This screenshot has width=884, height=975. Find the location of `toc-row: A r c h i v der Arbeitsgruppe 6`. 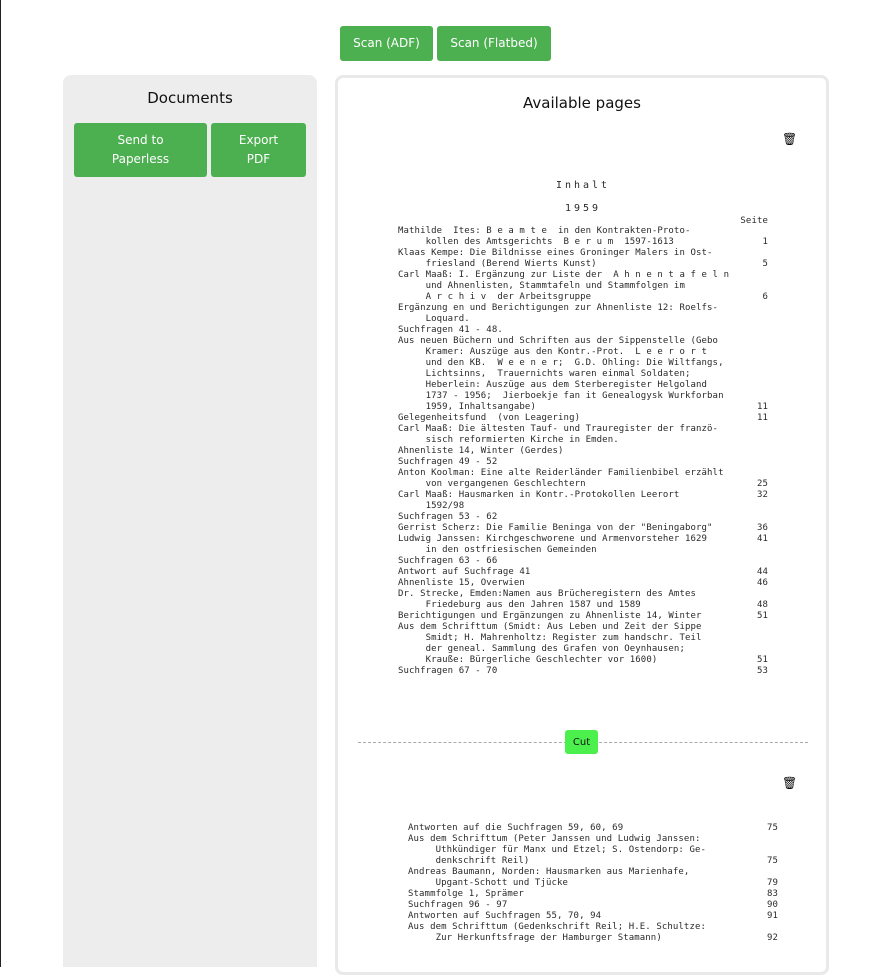

toc-row: A r c h i v der Arbeitsgruppe 6 is located at coordinates (583, 297).